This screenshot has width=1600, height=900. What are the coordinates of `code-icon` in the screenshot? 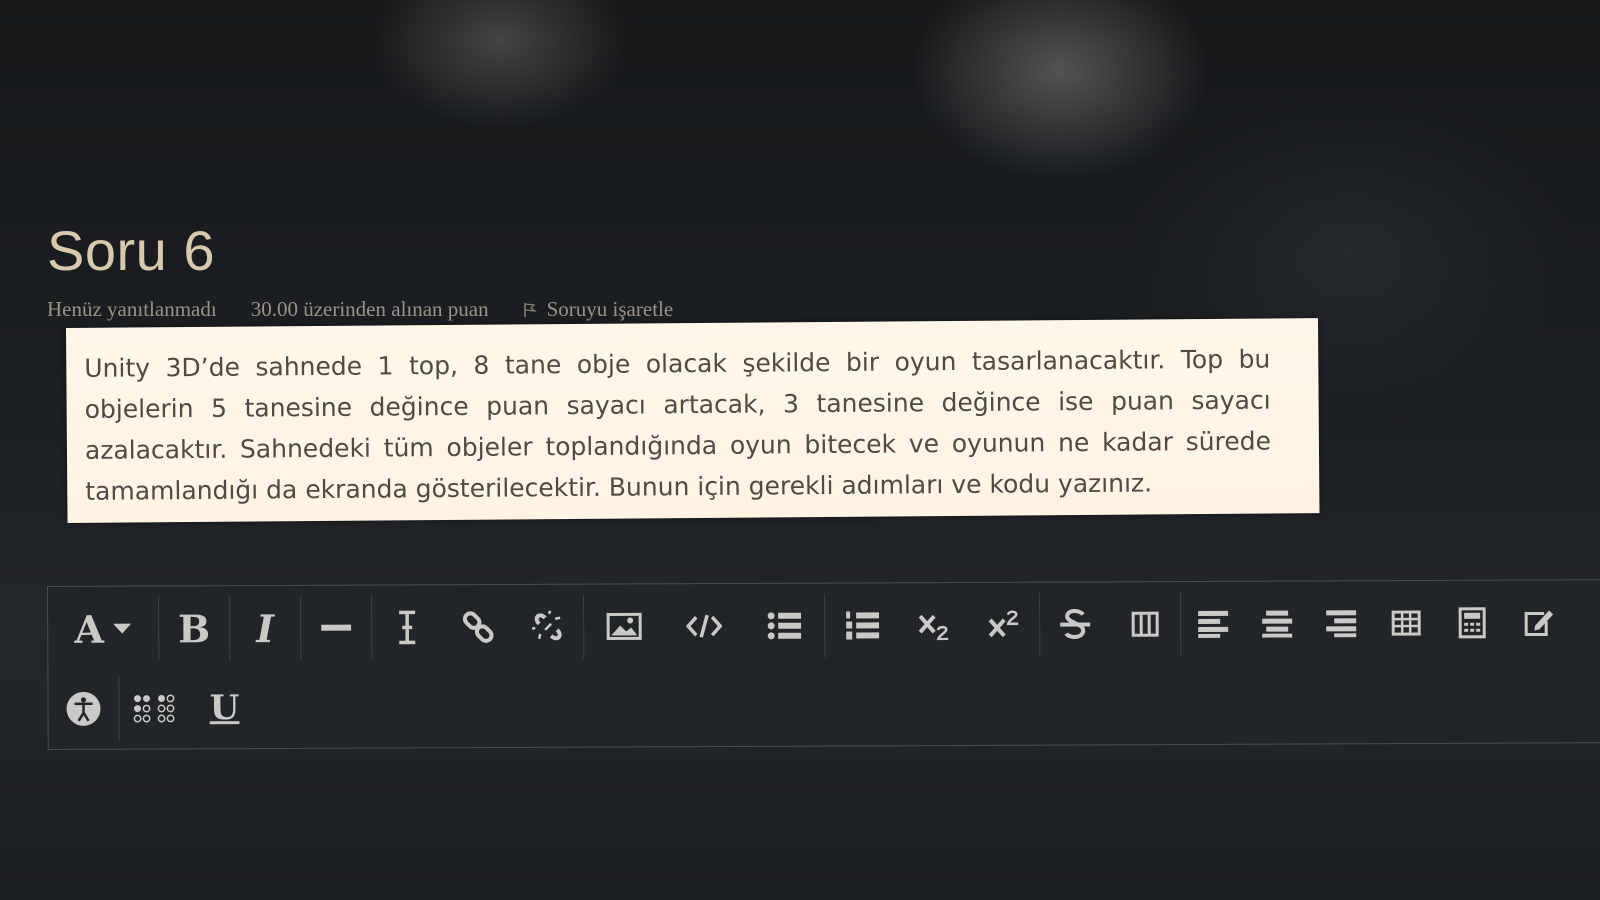 It's located at (704, 626).